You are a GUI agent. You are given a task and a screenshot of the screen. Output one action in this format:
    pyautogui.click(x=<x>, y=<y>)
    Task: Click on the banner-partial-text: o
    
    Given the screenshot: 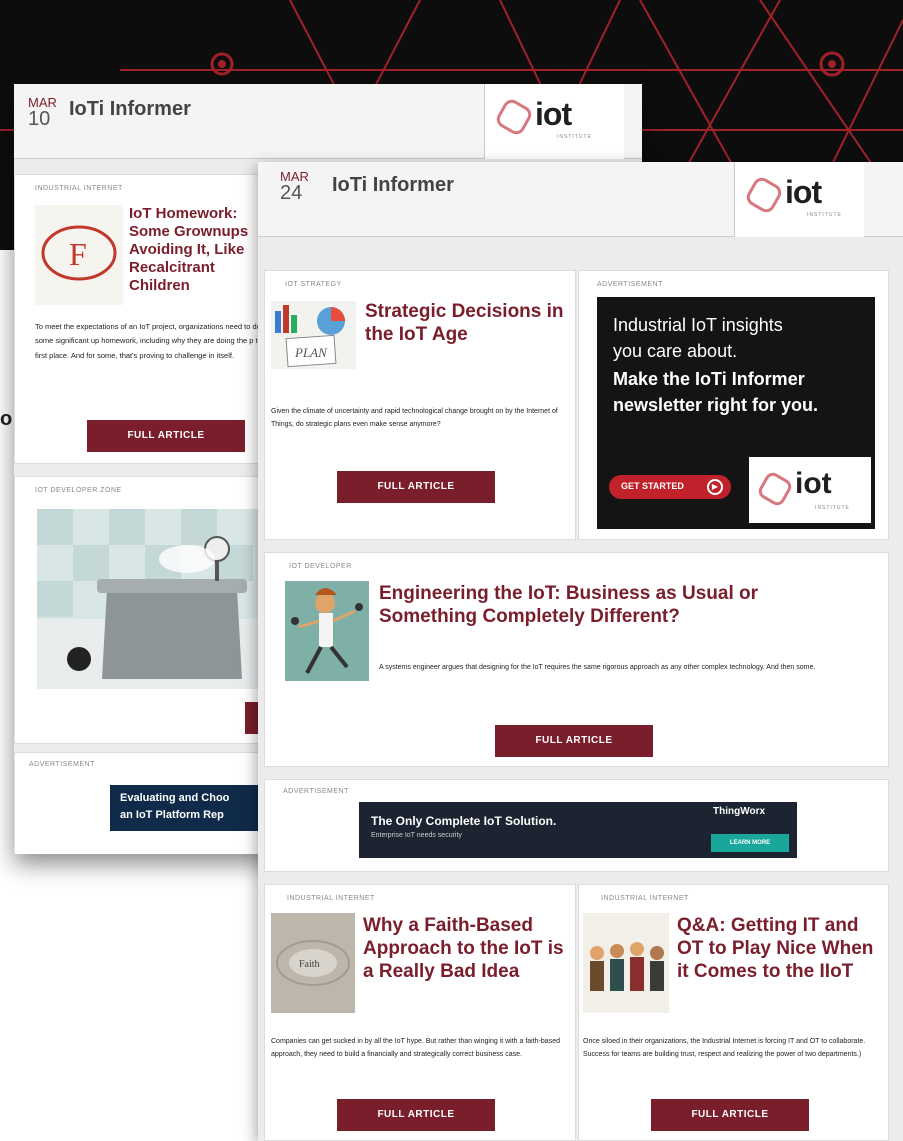 What is the action you would take?
    pyautogui.click(x=6, y=419)
    